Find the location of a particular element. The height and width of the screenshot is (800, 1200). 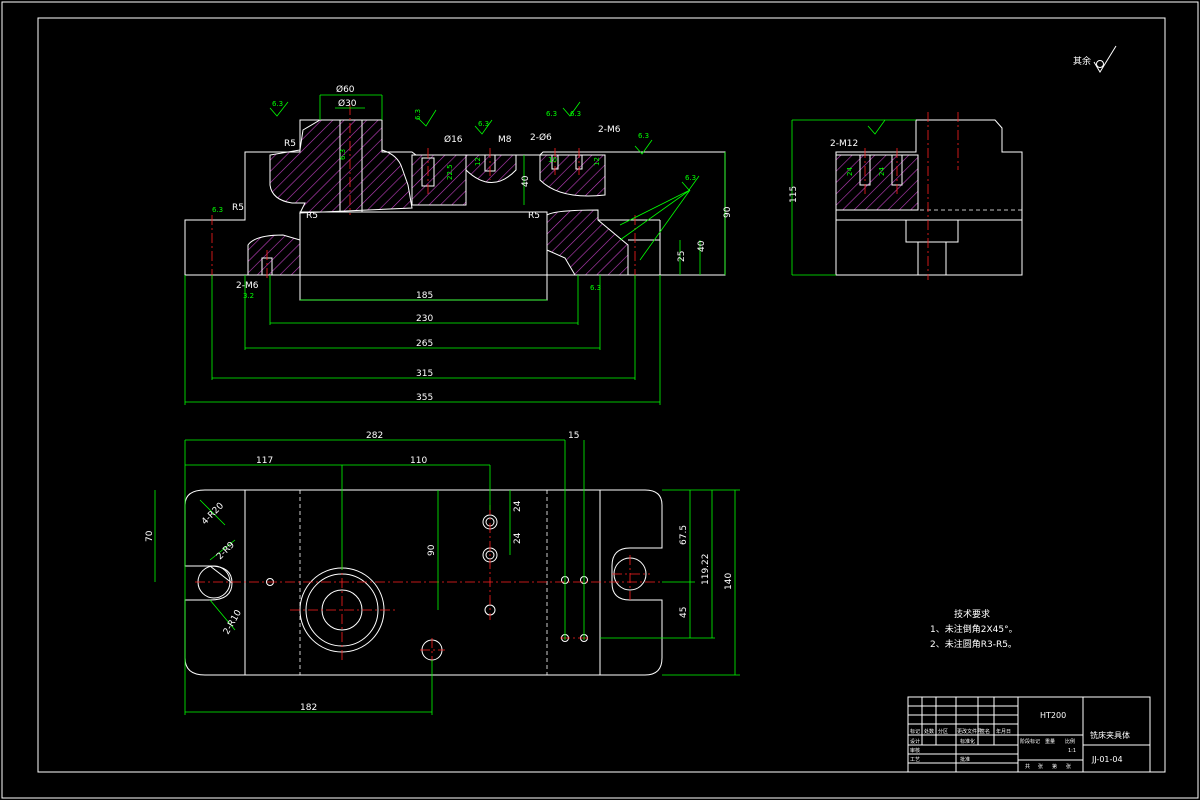

dim-2m6-bottom: 2-M6 is located at coordinates (247, 286).